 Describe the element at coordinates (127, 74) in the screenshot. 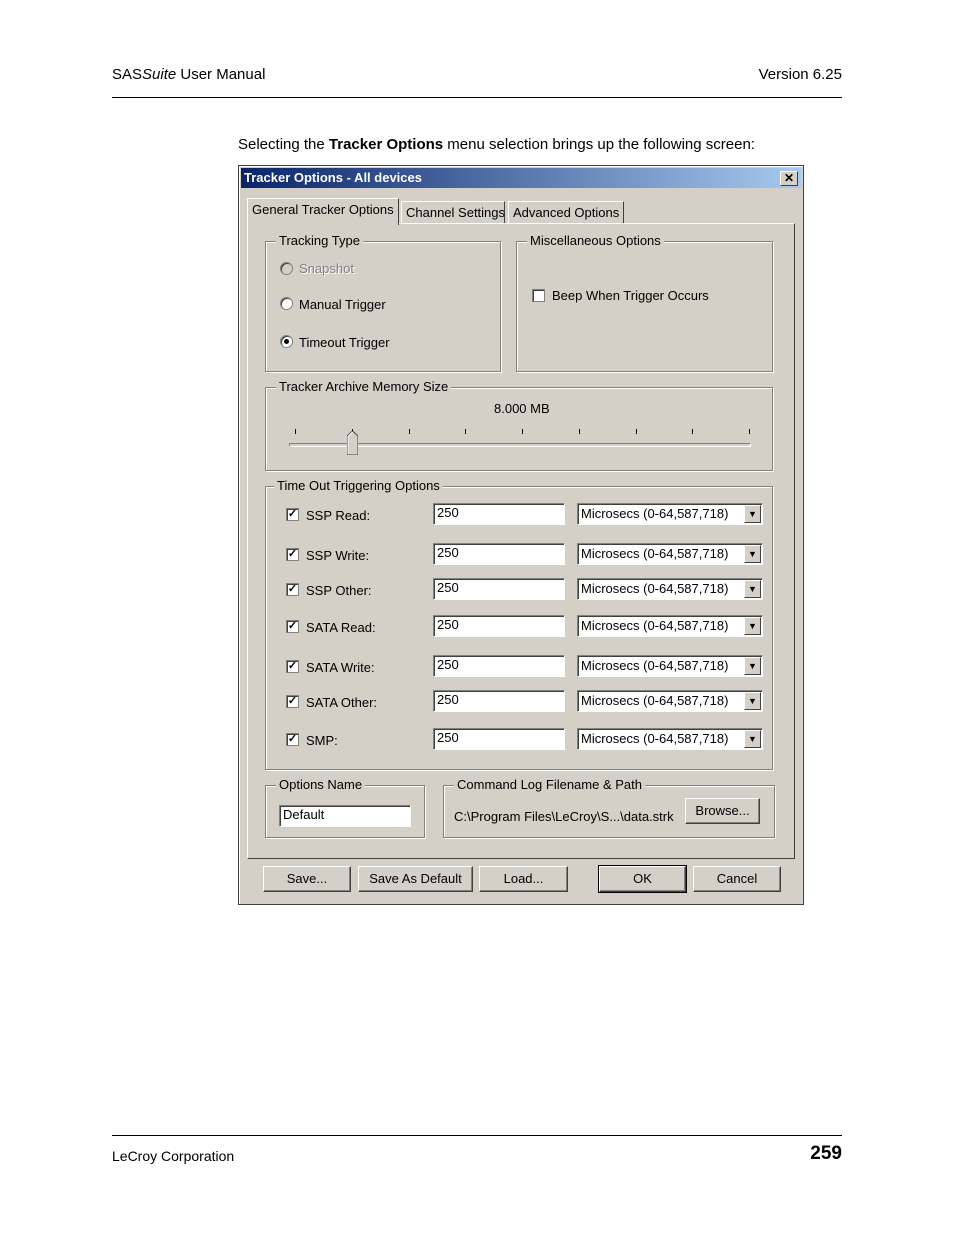

I see `manual-title-prefix: SAS` at that location.